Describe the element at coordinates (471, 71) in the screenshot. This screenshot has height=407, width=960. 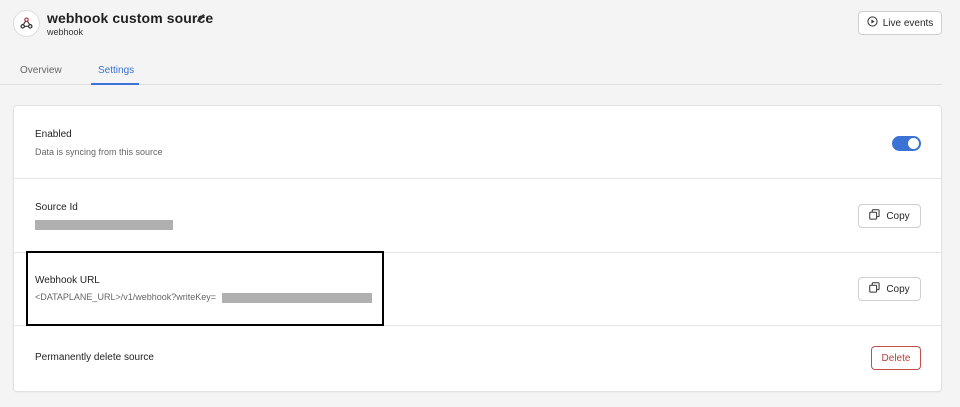
I see `tab-bar: Overview Settings` at that location.